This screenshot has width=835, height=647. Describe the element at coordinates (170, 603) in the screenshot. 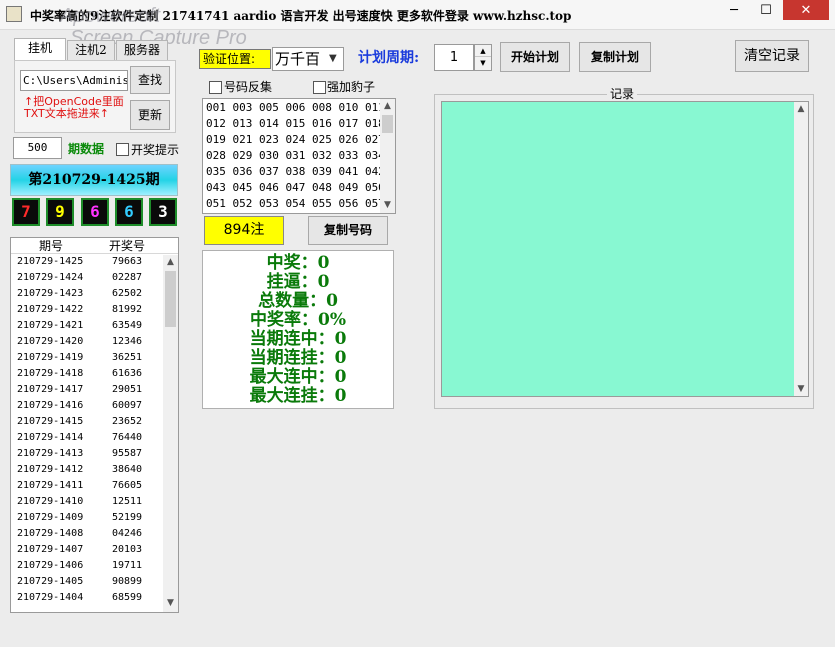

I see `scroll-down-icon: ▼` at that location.